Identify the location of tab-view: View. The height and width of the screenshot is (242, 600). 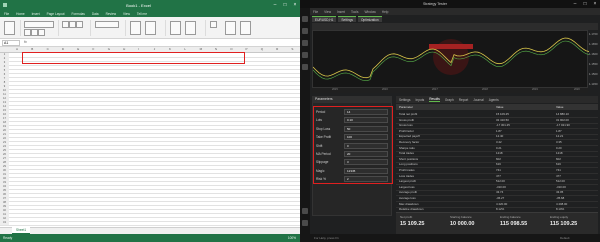
(126, 14).